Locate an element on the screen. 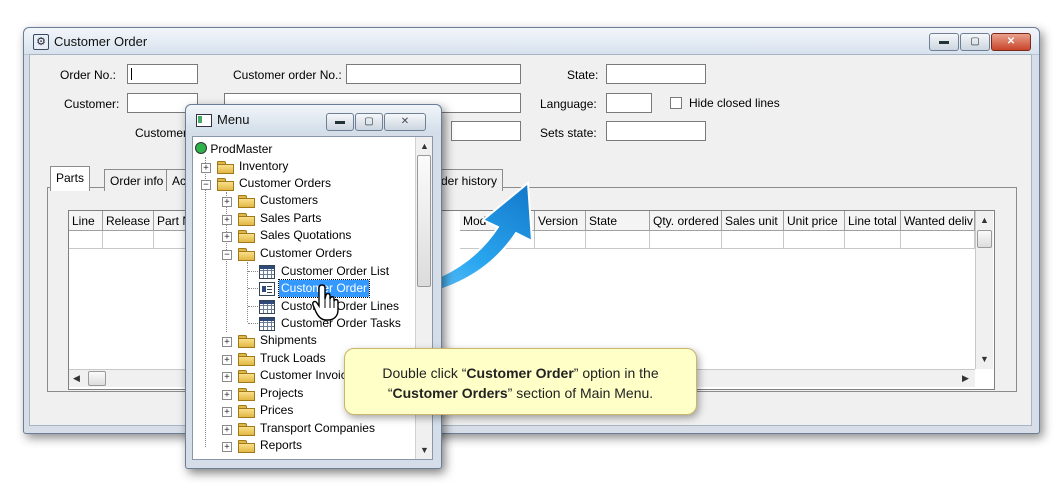  col-line-total: Line total is located at coordinates (873, 221).